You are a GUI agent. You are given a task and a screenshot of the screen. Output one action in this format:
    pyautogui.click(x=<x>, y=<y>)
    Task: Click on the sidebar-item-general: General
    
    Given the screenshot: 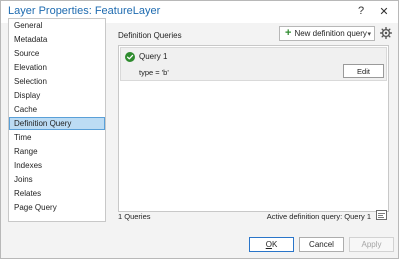 What is the action you would take?
    pyautogui.click(x=57, y=25)
    